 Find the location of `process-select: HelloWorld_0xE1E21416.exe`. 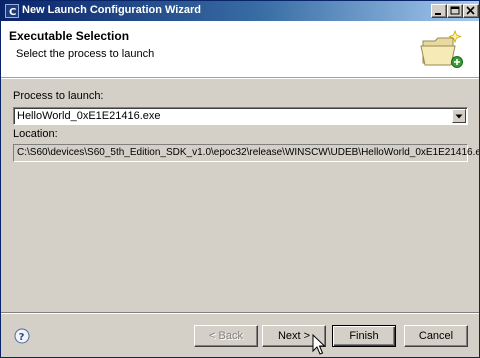

process-select: HelloWorld_0xE1E21416.exe is located at coordinates (240, 116).